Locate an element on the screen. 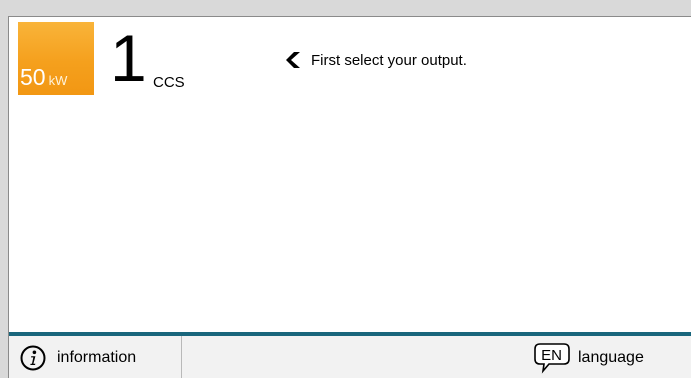 This screenshot has width=691, height=378. info-icon is located at coordinates (33, 357).